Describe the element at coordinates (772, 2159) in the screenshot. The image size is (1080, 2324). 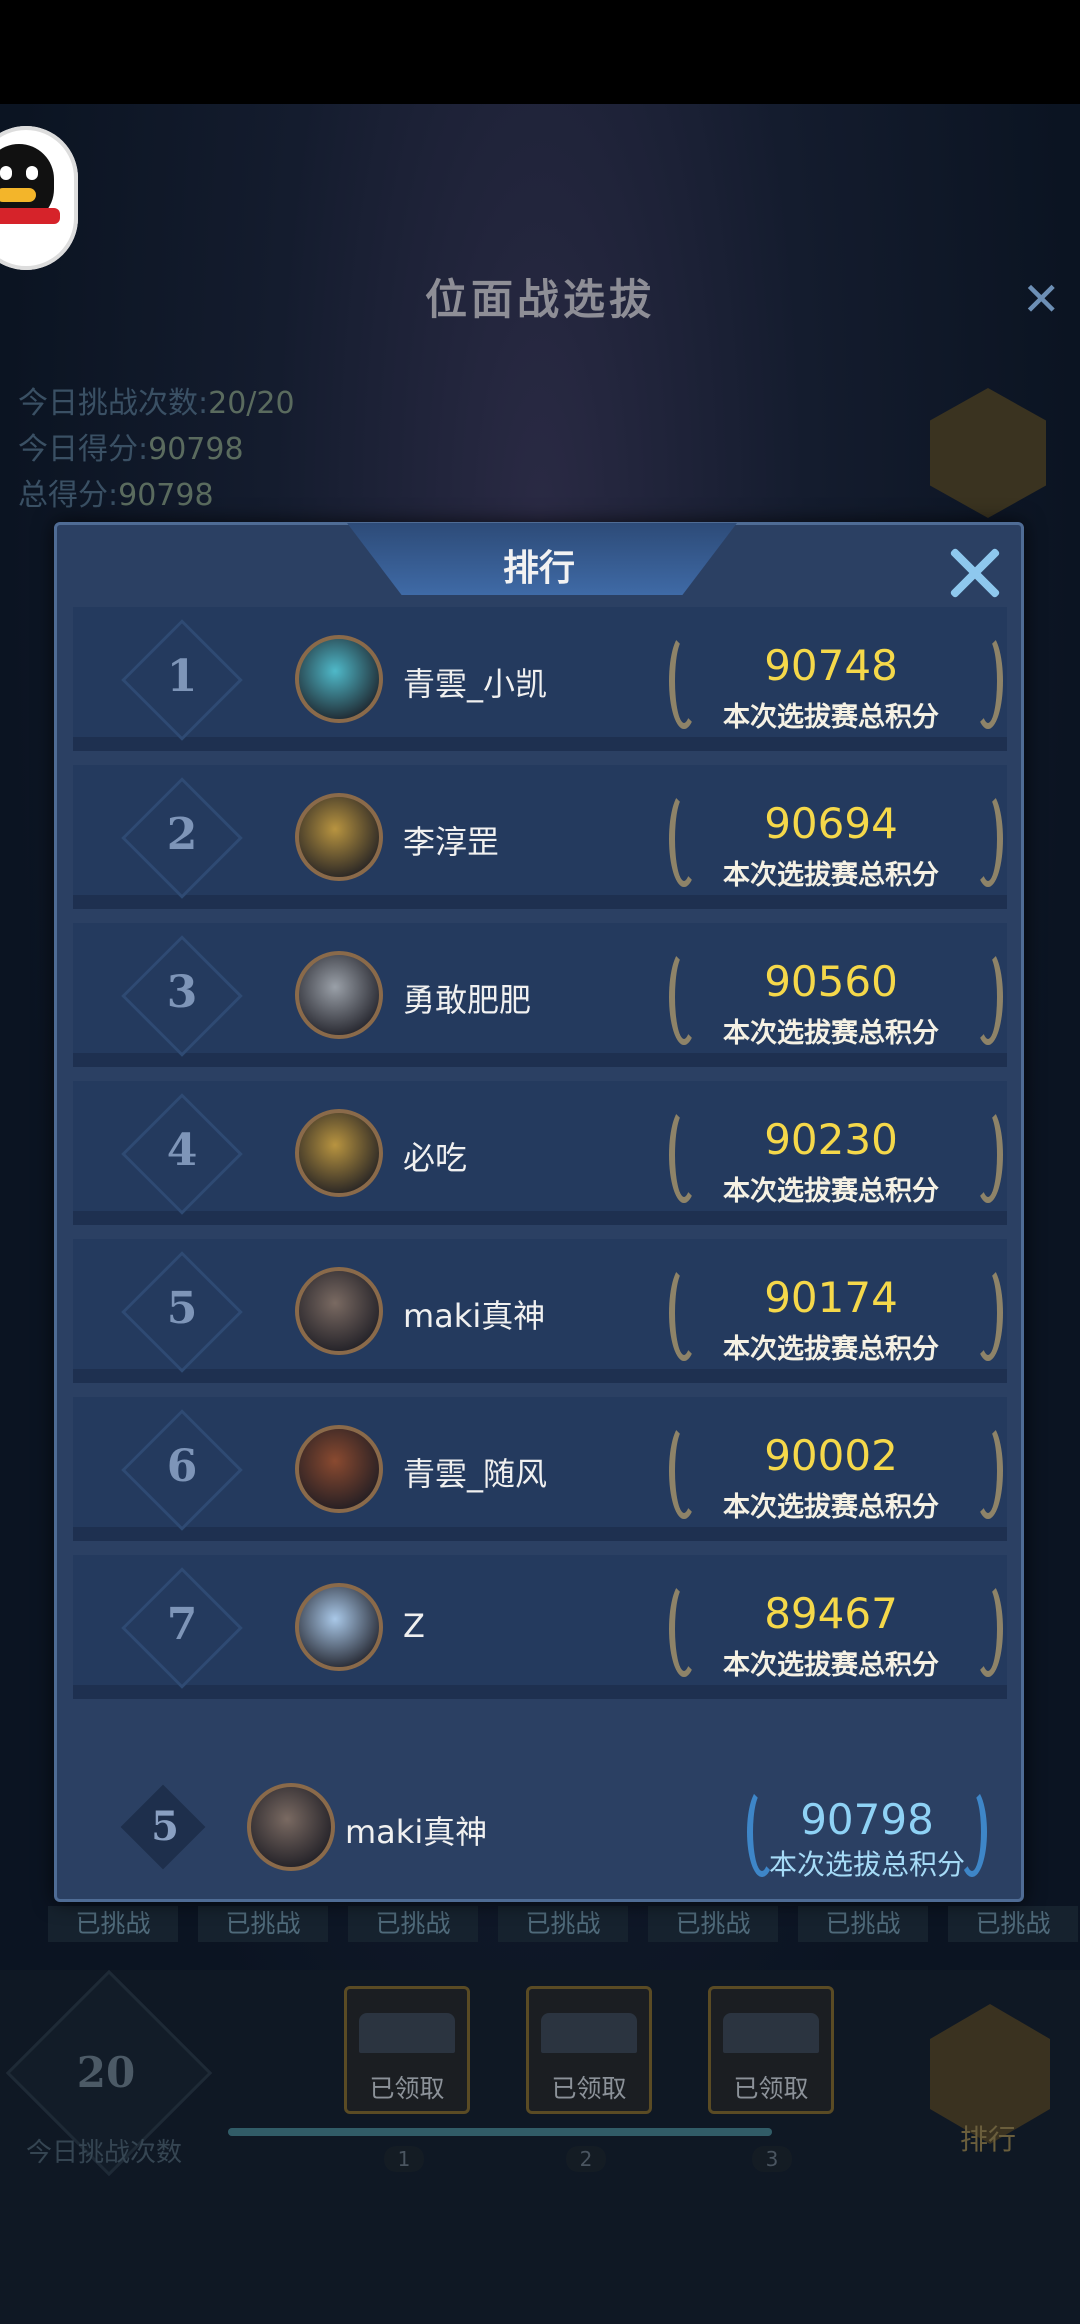
I see `step-number: 3` at that location.